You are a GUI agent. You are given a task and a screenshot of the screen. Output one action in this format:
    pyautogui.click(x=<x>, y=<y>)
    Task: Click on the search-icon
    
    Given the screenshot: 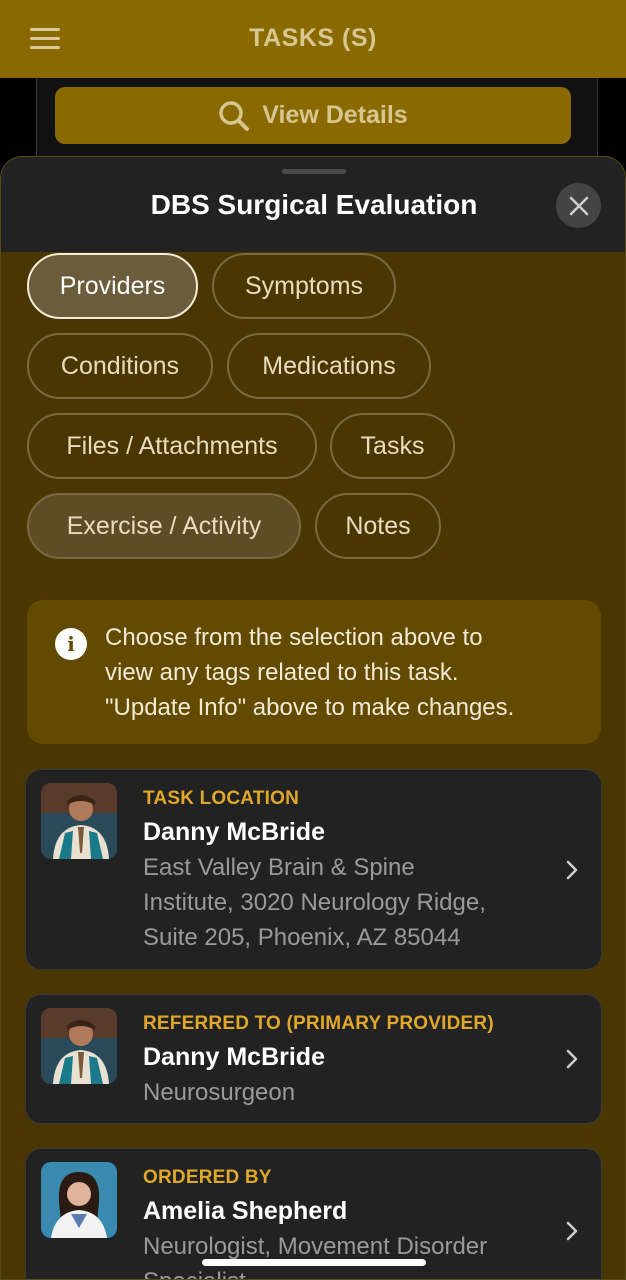 What is the action you would take?
    pyautogui.click(x=234, y=115)
    